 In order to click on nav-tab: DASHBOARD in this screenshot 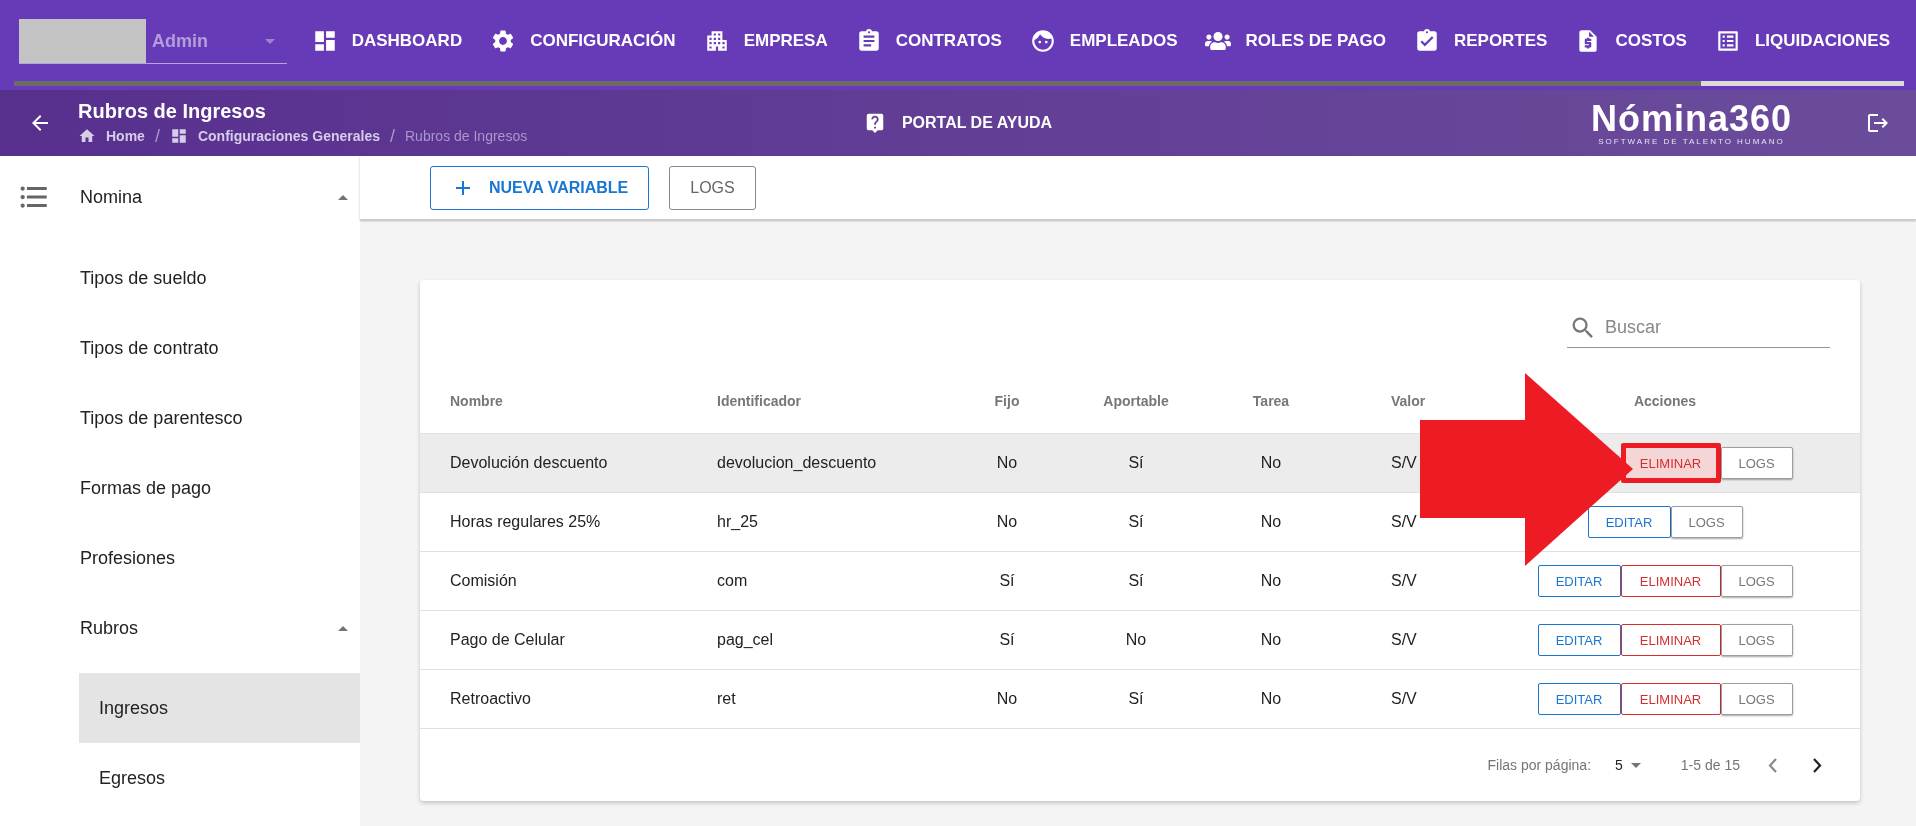, I will do `click(387, 43)`.